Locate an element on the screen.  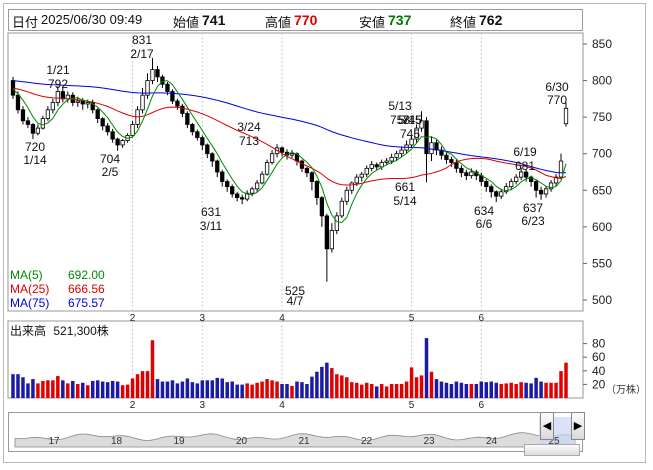
navigator-panel: 17 18 19 20 21 22 23 24 25 is located at coordinates (295, 432).